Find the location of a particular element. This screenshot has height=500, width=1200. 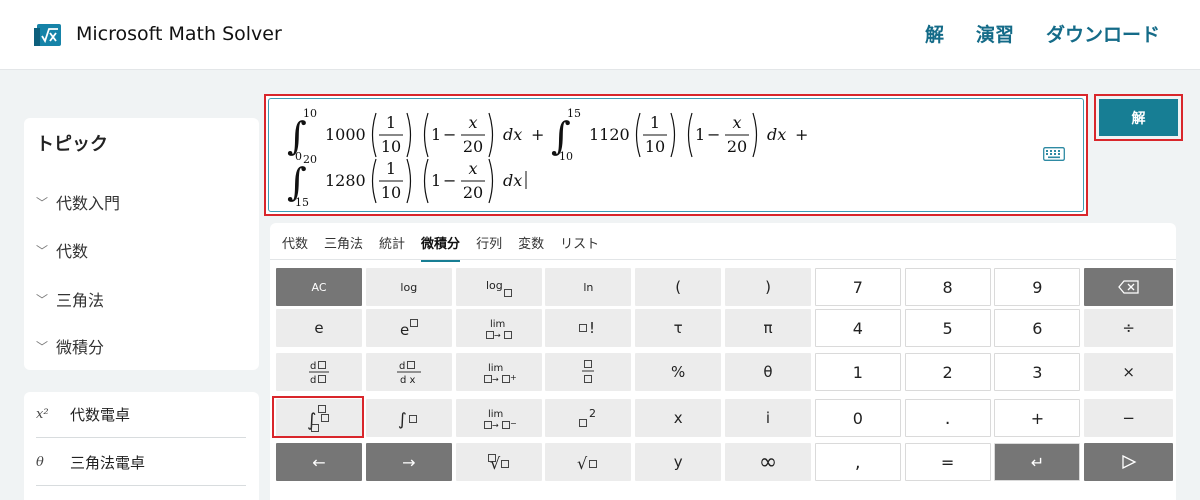

submit-key is located at coordinates (1129, 462).